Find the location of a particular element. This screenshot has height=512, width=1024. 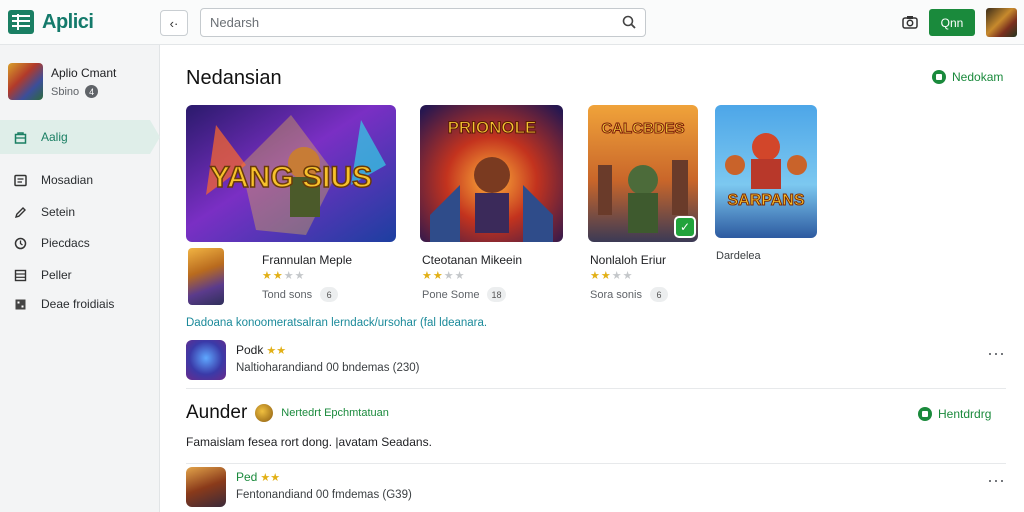

sidebar-item-aalig: Aalig is located at coordinates (41, 137).